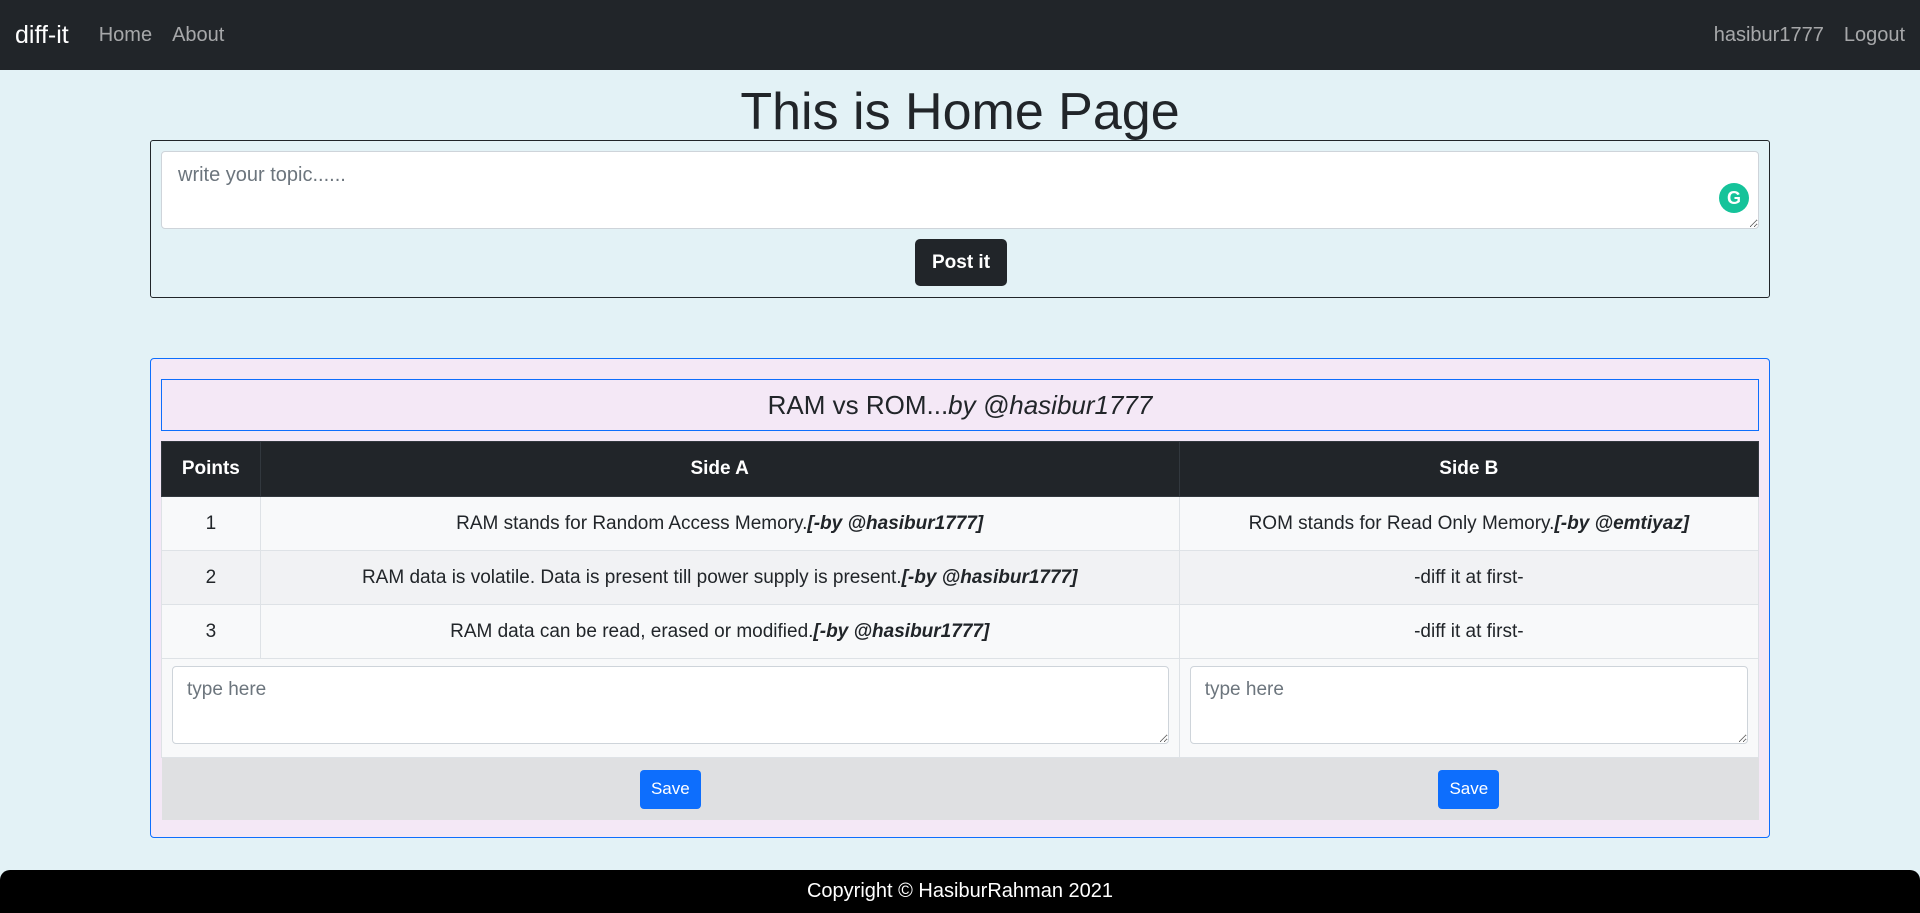  I want to click on table-header-row: Points Side A Side B, so click(960, 469).